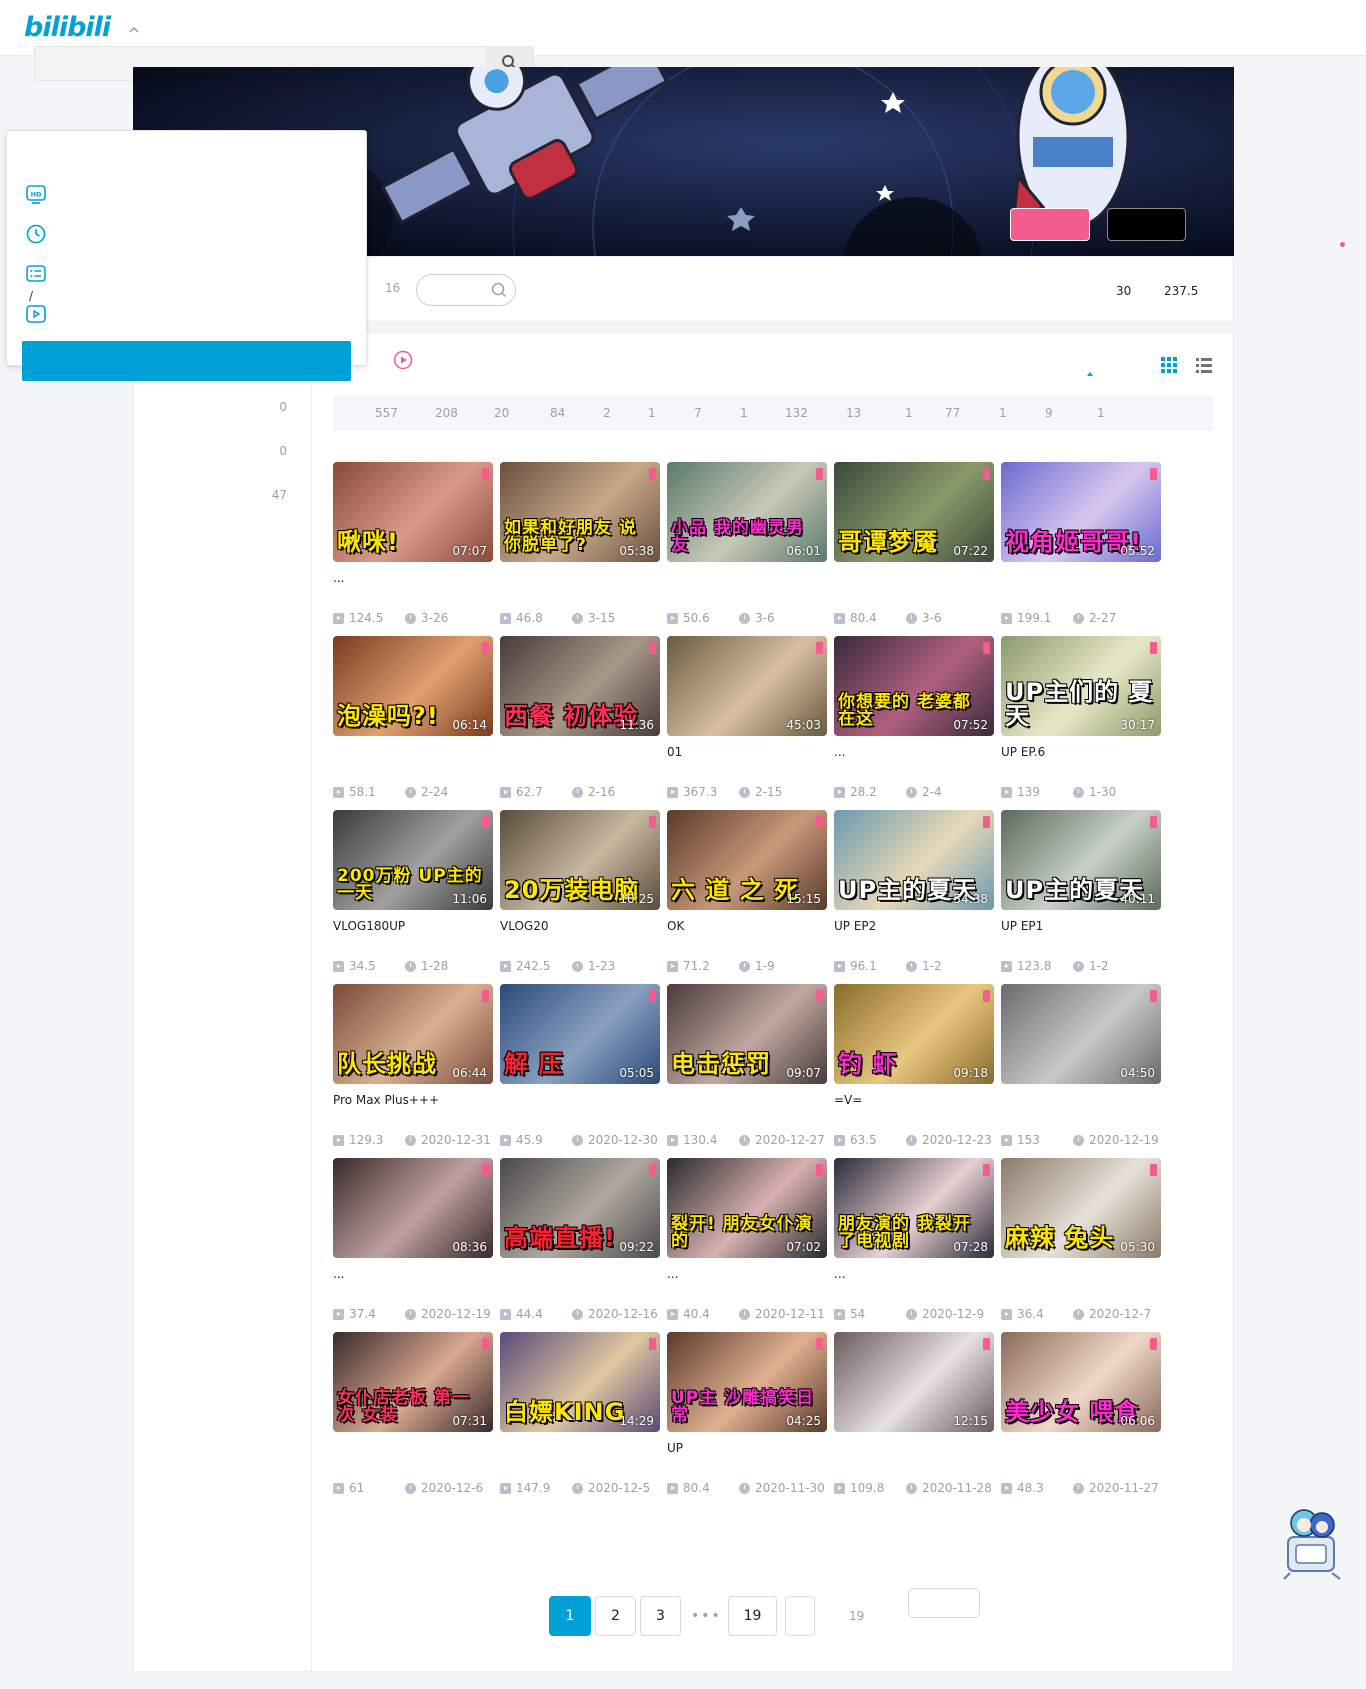  What do you see at coordinates (36, 274) in the screenshot?
I see `list-icon` at bounding box center [36, 274].